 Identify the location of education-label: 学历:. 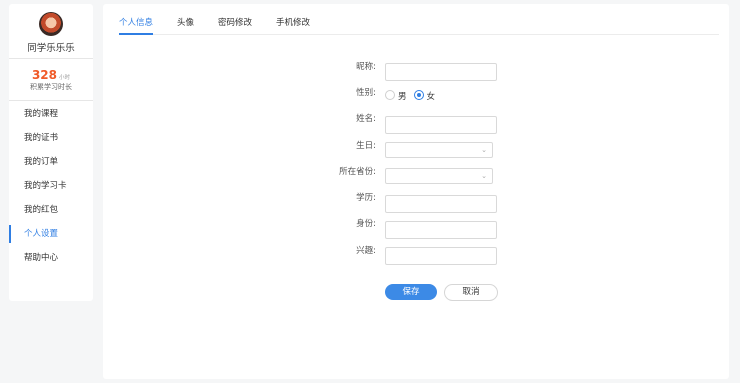
(366, 198).